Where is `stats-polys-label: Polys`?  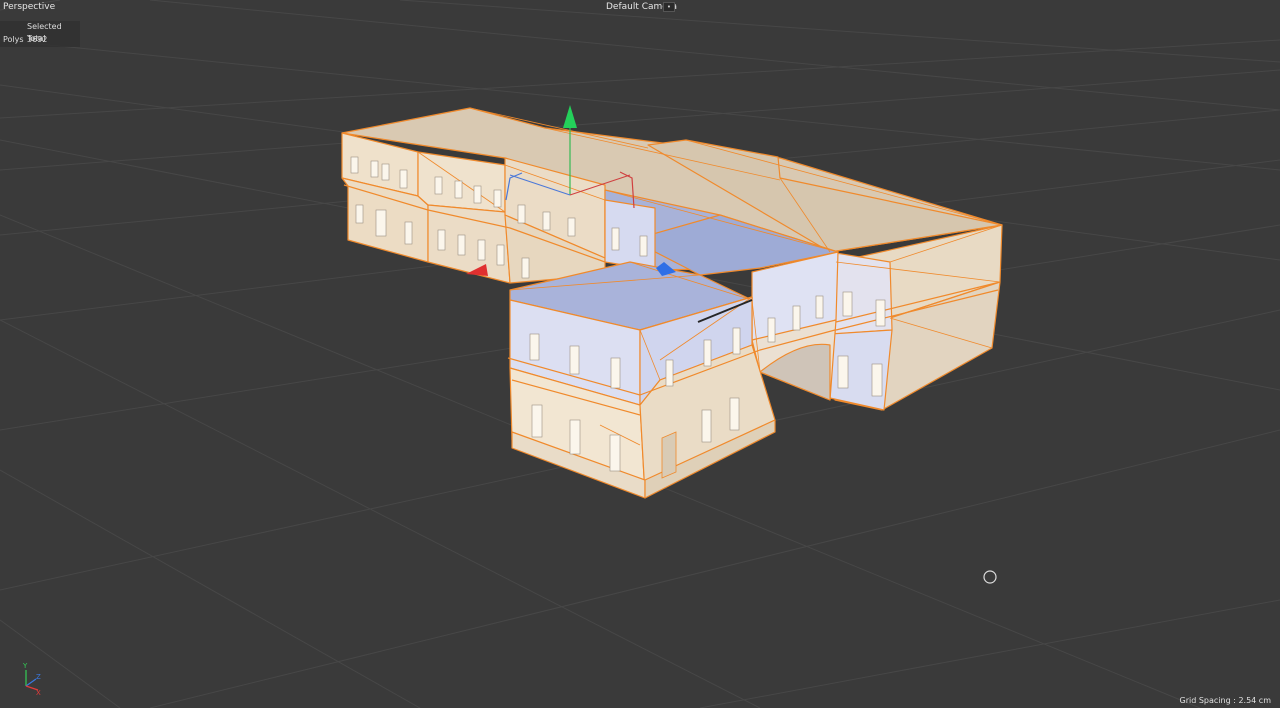
stats-polys-label: Polys is located at coordinates (13, 39).